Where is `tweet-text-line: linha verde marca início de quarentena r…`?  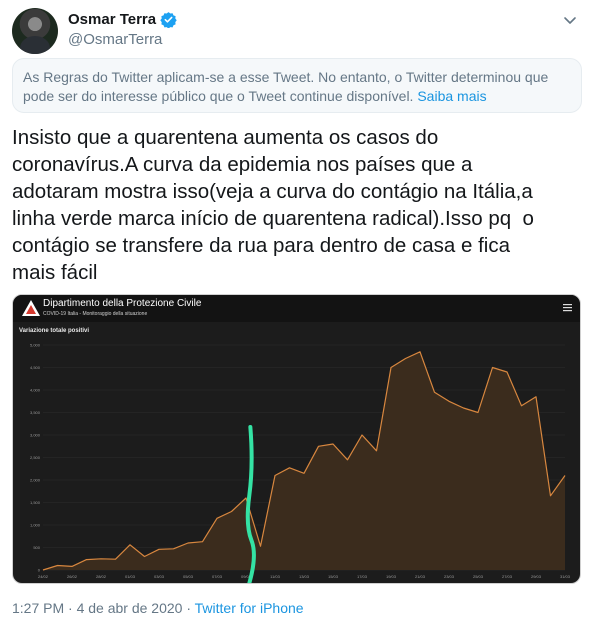 tweet-text-line: linha verde marca início de quarentena r… is located at coordinates (273, 218).